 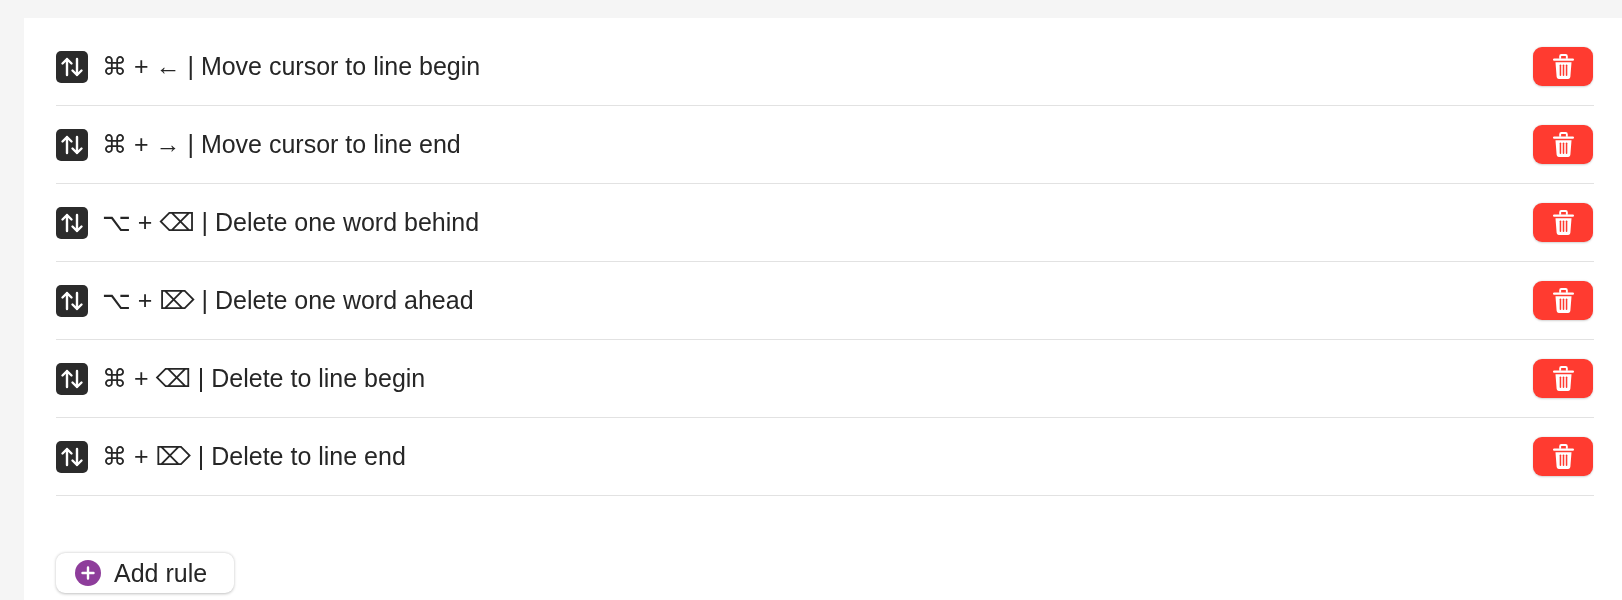 What do you see at coordinates (145, 573) in the screenshot?
I see `add-rule-button: Add rule` at bounding box center [145, 573].